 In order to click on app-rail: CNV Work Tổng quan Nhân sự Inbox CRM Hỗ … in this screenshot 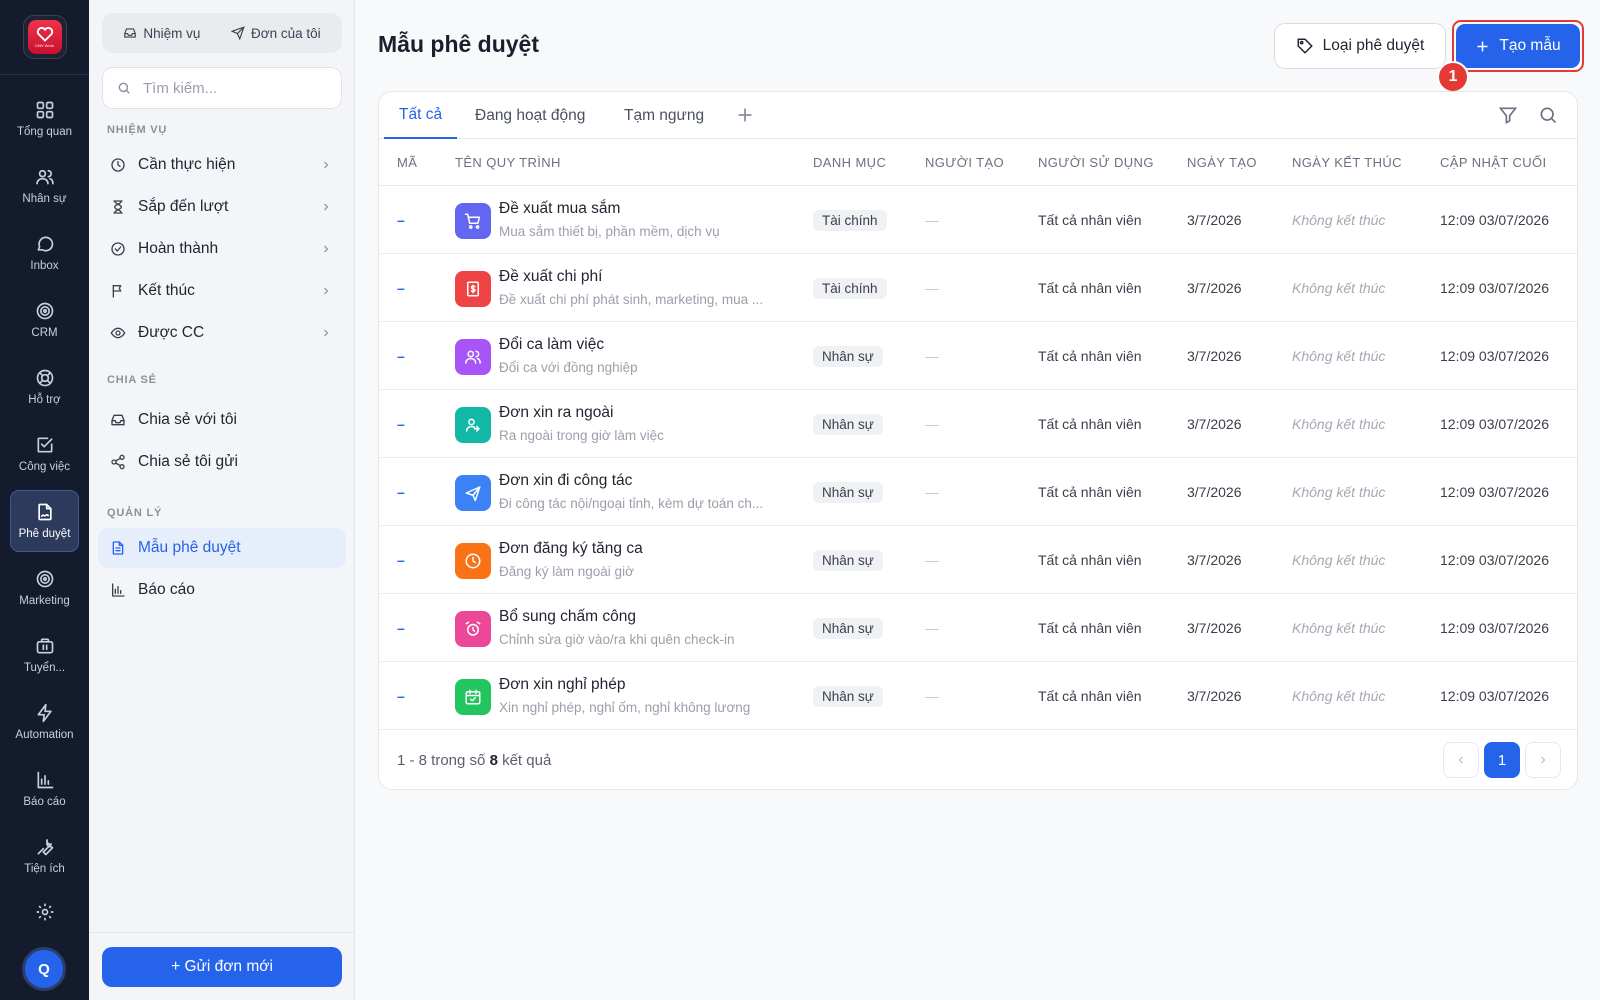, I will do `click(44, 500)`.